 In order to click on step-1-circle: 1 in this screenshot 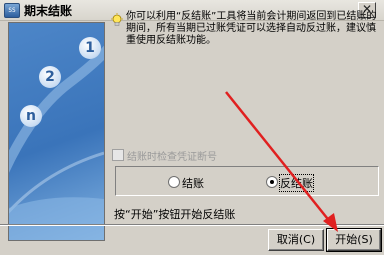, I will do `click(90, 48)`.